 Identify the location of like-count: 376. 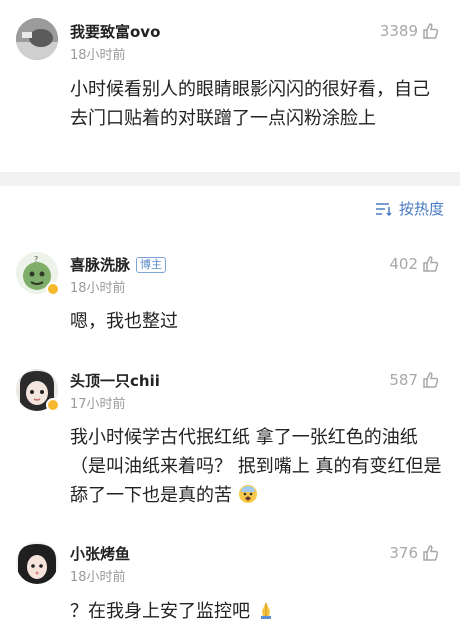
(403, 553).